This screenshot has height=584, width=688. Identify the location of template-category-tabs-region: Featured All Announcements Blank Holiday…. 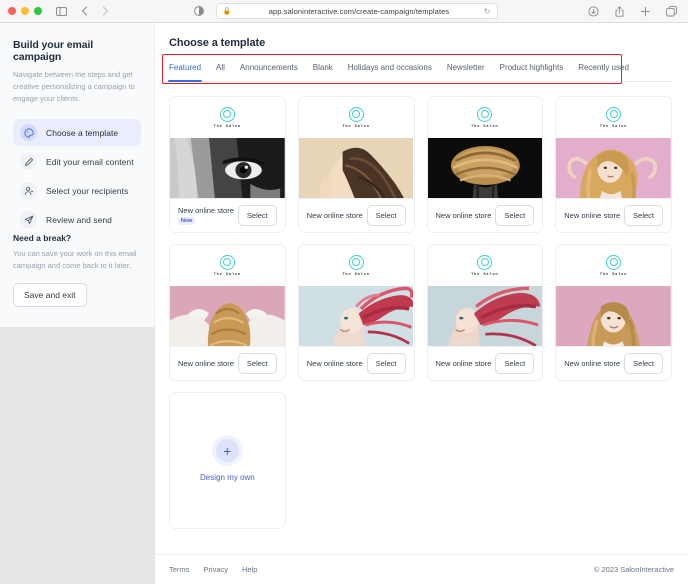
(417, 69).